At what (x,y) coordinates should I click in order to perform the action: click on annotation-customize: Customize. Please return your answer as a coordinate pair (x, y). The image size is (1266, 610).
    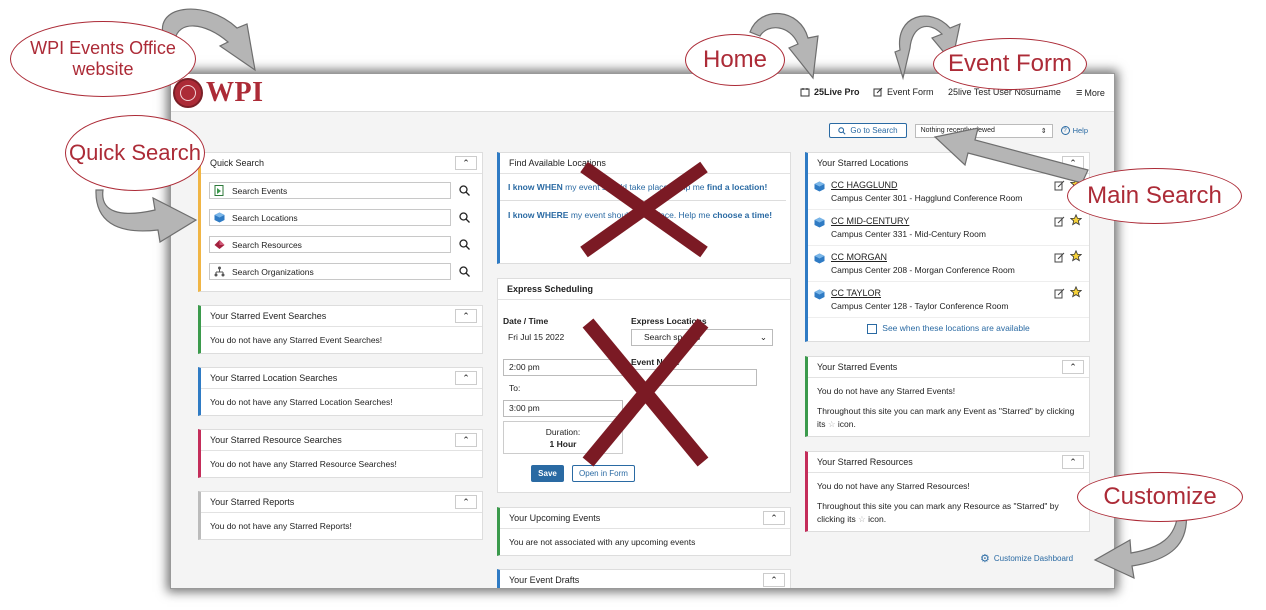
    Looking at the image, I should click on (1160, 497).